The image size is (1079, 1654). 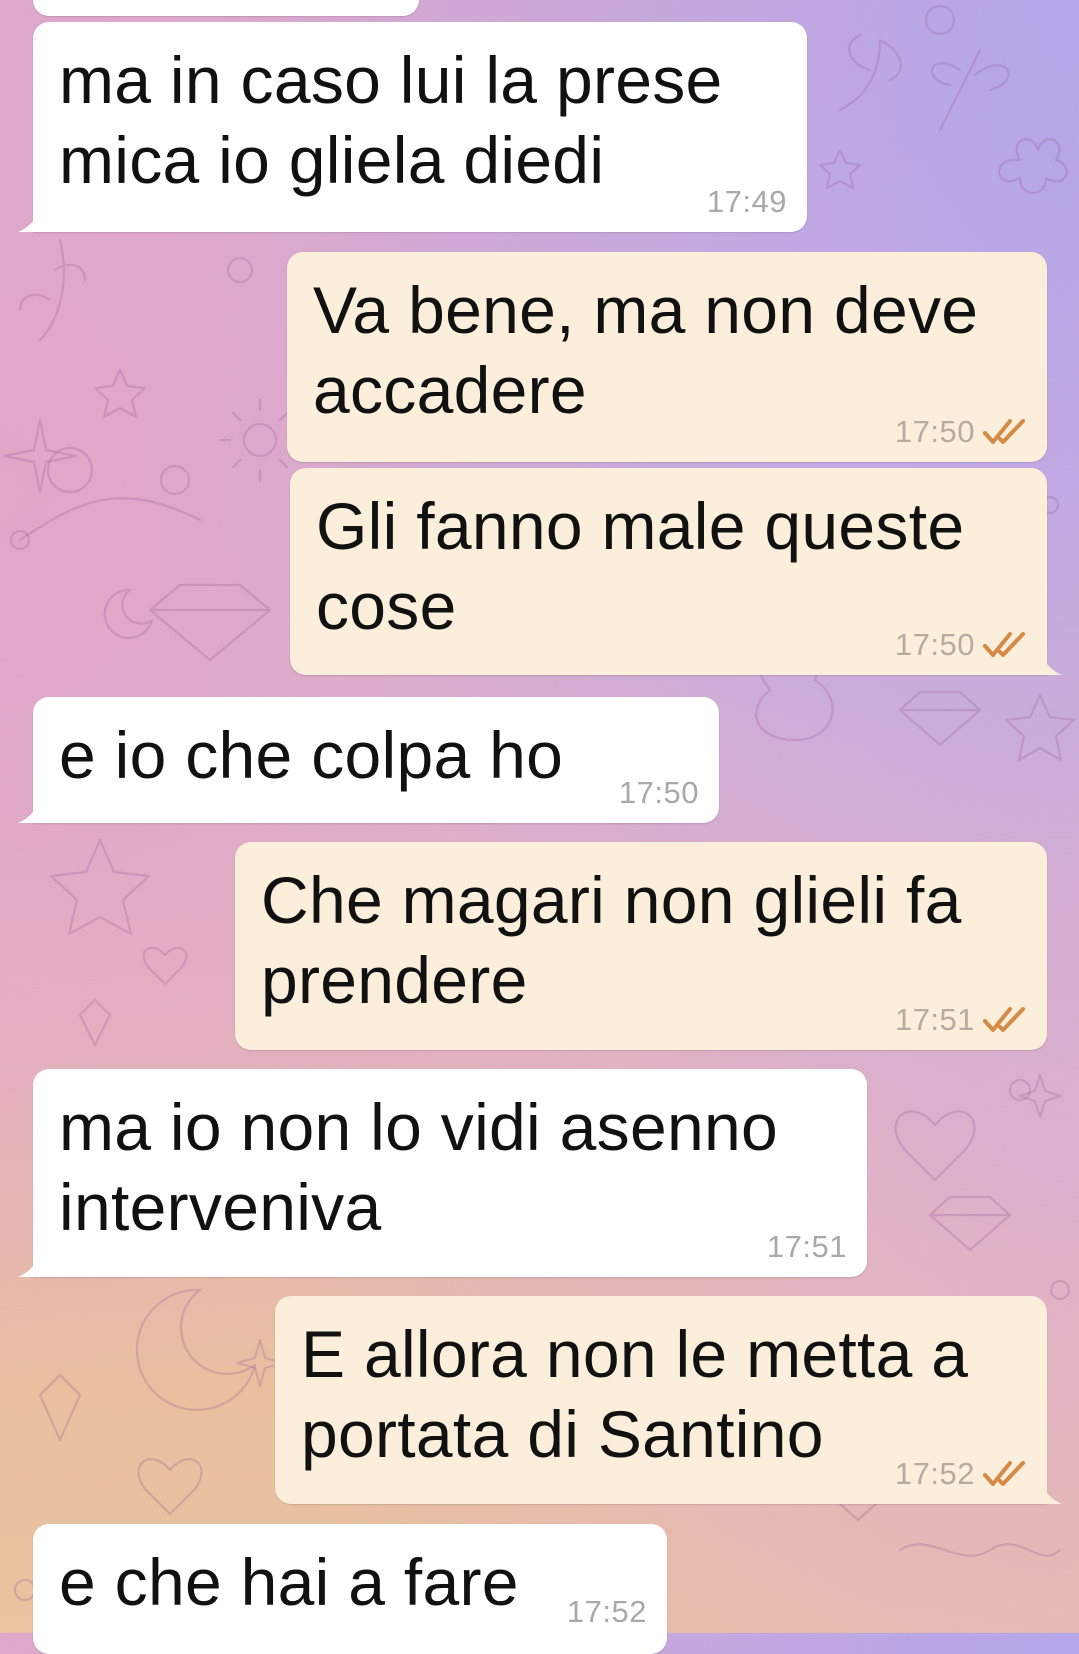 I want to click on message-text-line: mica io gliela diedi, so click(x=332, y=160).